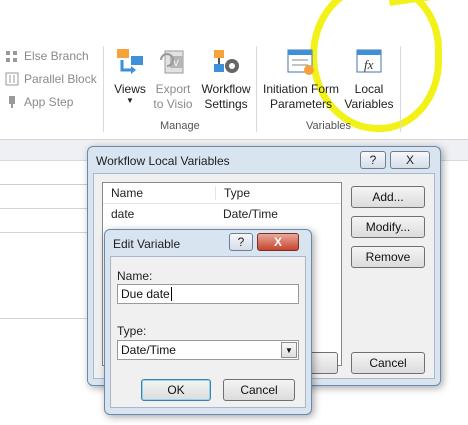 This screenshot has width=468, height=425. I want to click on svg-text: fx, so click(369, 64).